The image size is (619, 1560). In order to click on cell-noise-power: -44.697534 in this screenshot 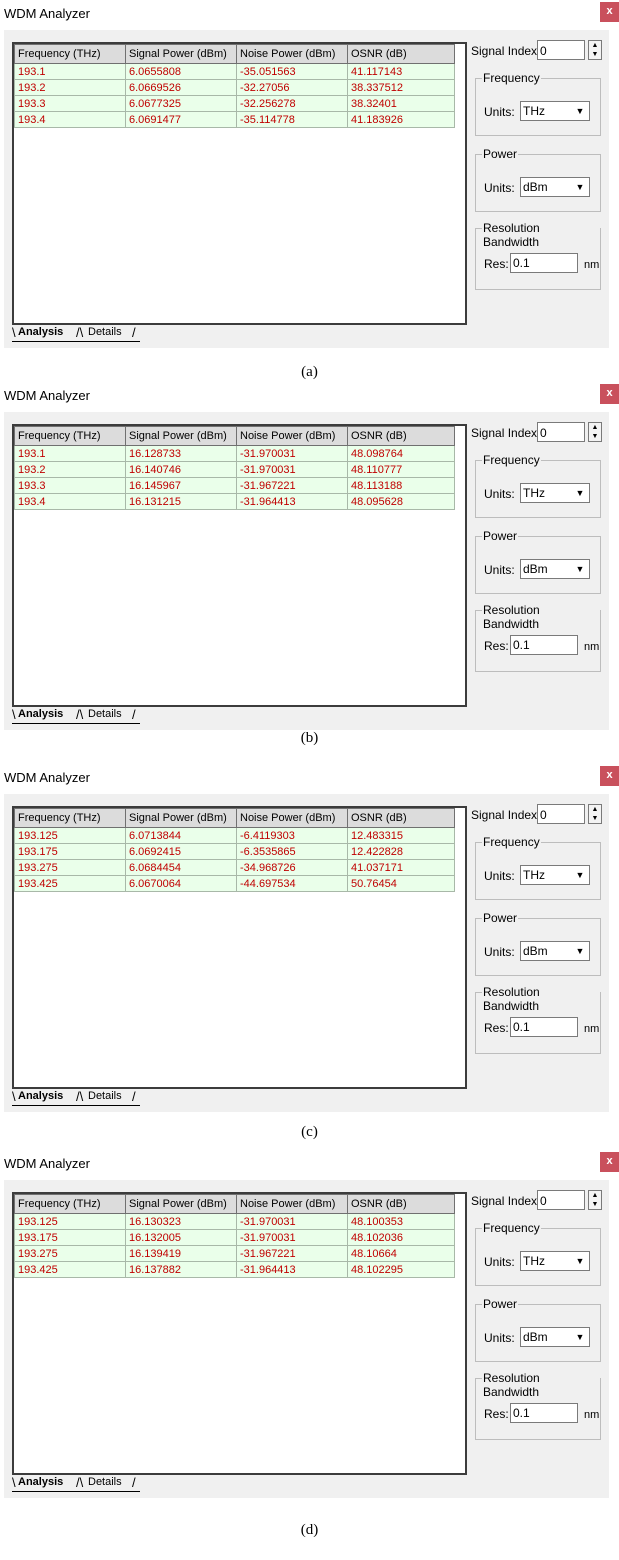, I will do `click(292, 883)`.